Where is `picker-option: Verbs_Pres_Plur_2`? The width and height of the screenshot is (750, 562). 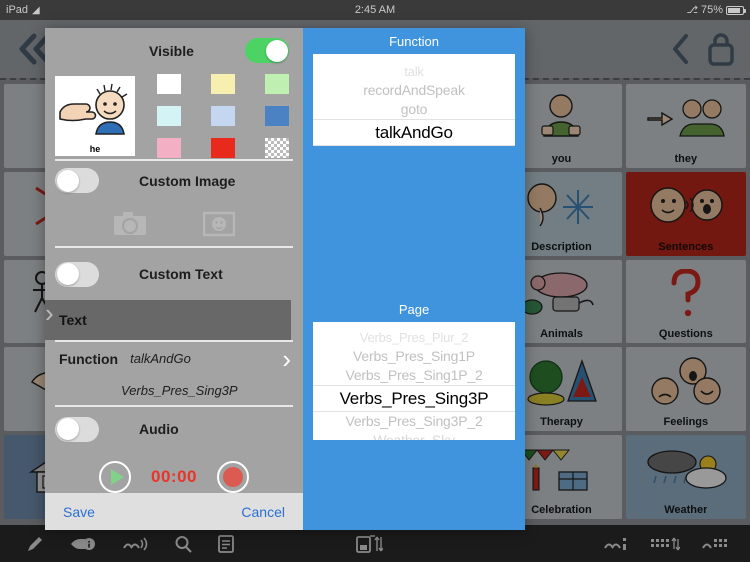
picker-option: Verbs_Pres_Plur_2 is located at coordinates (414, 337).